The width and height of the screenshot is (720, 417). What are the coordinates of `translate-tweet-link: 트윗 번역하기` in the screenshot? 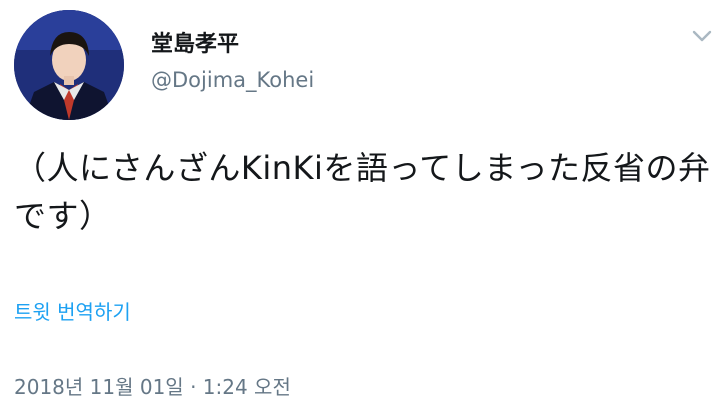 It's located at (72, 312).